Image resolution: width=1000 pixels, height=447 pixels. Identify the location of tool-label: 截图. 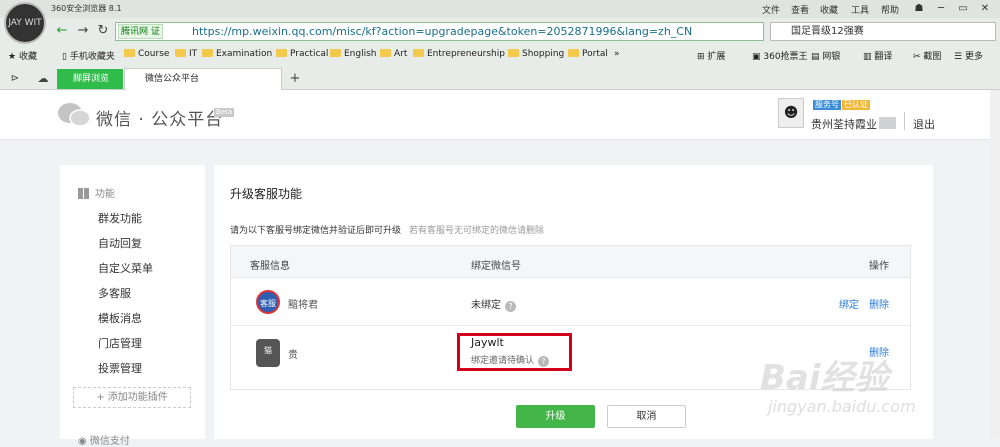
(932, 57).